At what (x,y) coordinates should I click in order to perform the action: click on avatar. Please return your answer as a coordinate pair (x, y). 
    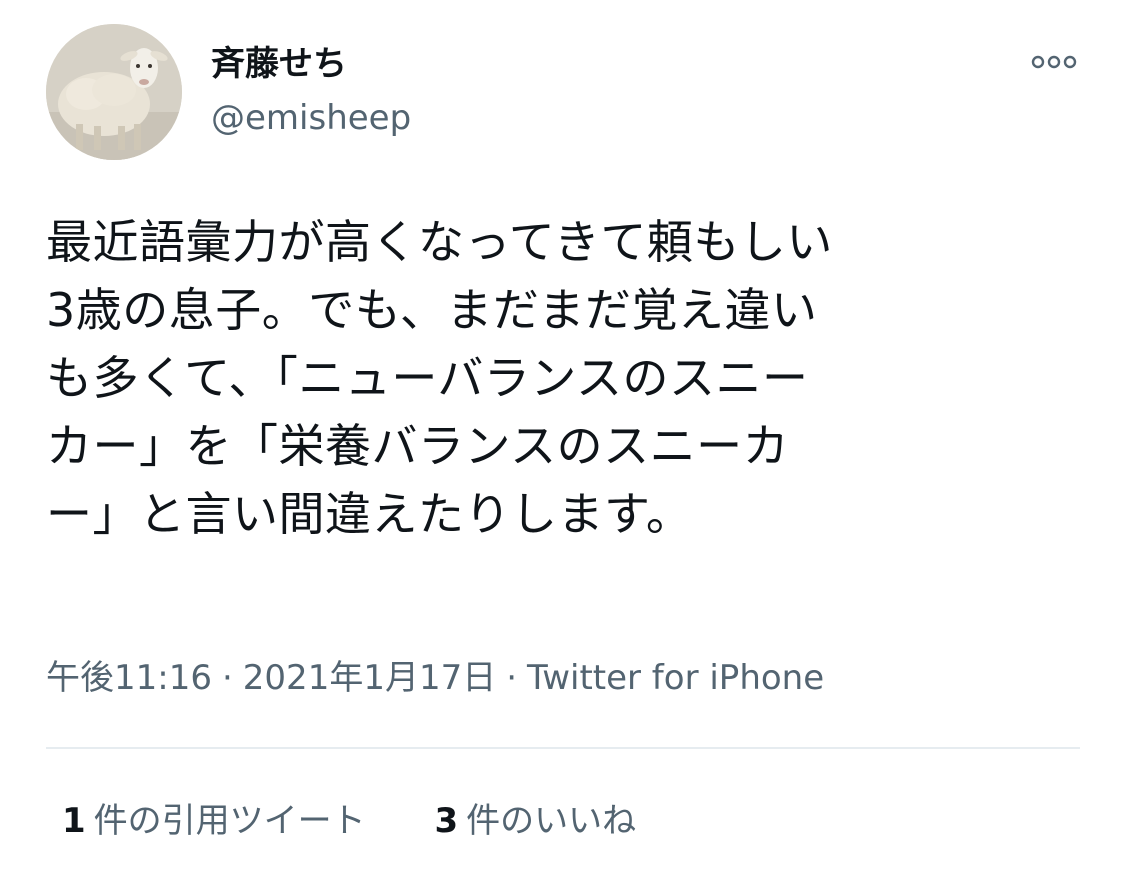
    Looking at the image, I should click on (114, 92).